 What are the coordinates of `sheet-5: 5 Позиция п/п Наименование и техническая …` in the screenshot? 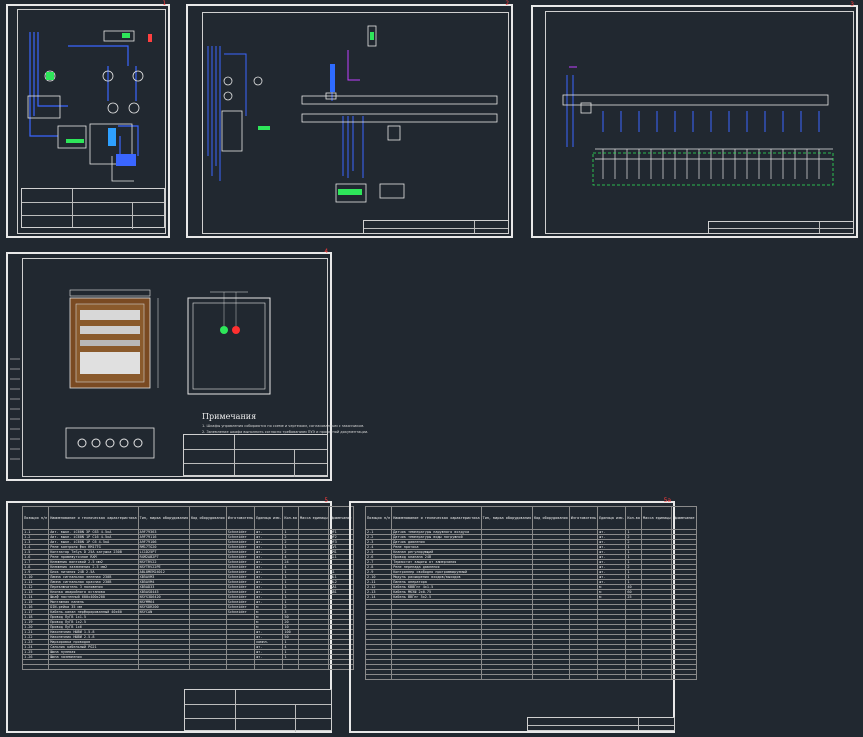 It's located at (180, 615).